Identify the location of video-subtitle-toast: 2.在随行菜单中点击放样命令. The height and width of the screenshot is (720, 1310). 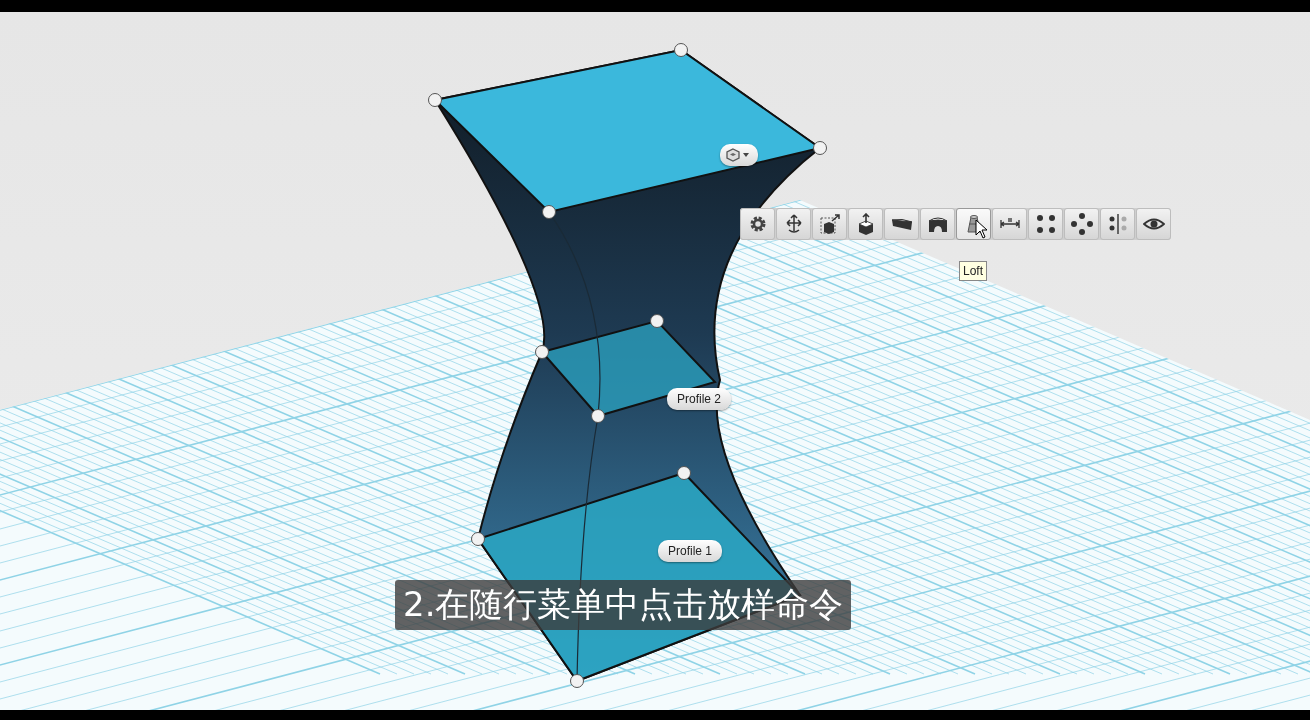
(623, 605).